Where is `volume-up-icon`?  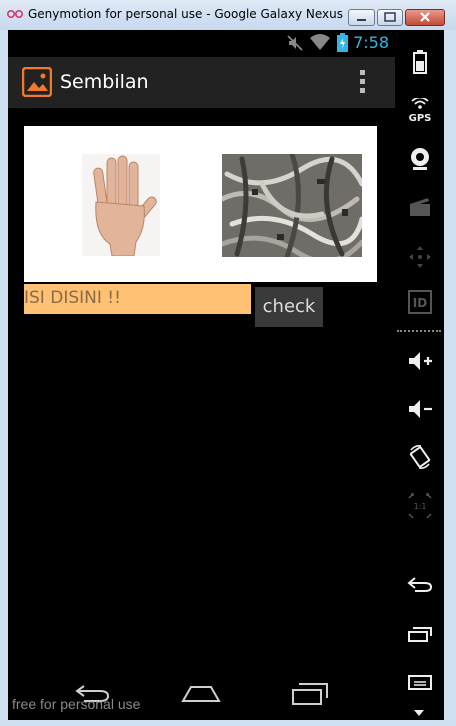
volume-up-icon is located at coordinates (420, 361).